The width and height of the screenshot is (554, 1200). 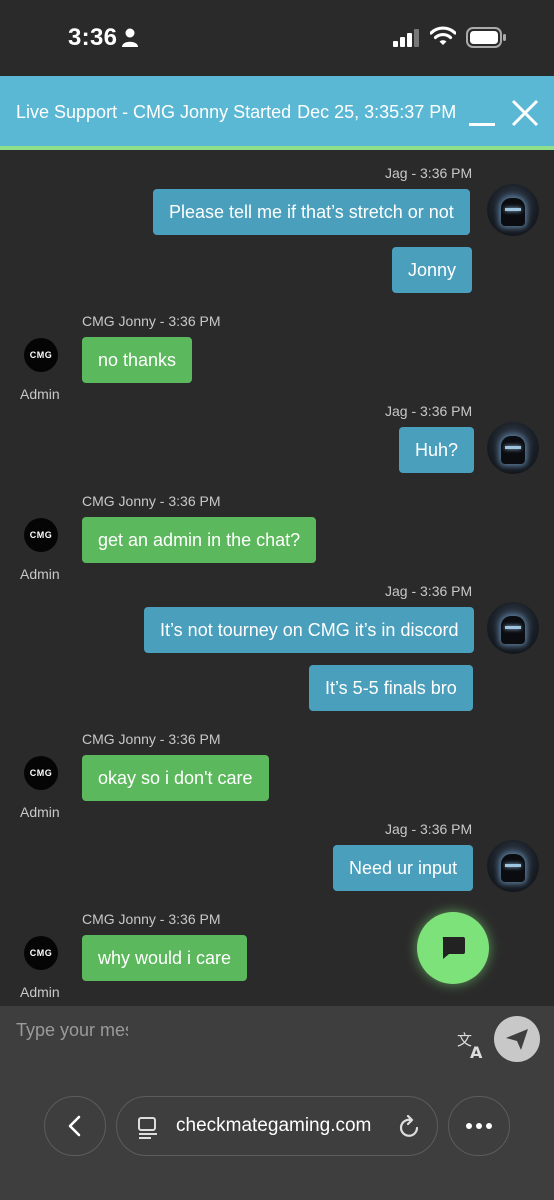 What do you see at coordinates (274, 1125) in the screenshot?
I see `browser-url-text: checkmategaming.com` at bounding box center [274, 1125].